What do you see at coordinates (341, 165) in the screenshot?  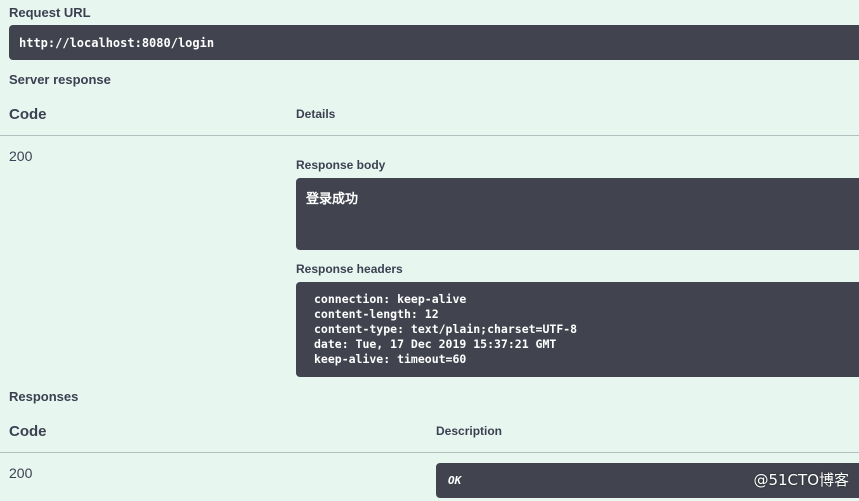 I see `response-body-label: Response body` at bounding box center [341, 165].